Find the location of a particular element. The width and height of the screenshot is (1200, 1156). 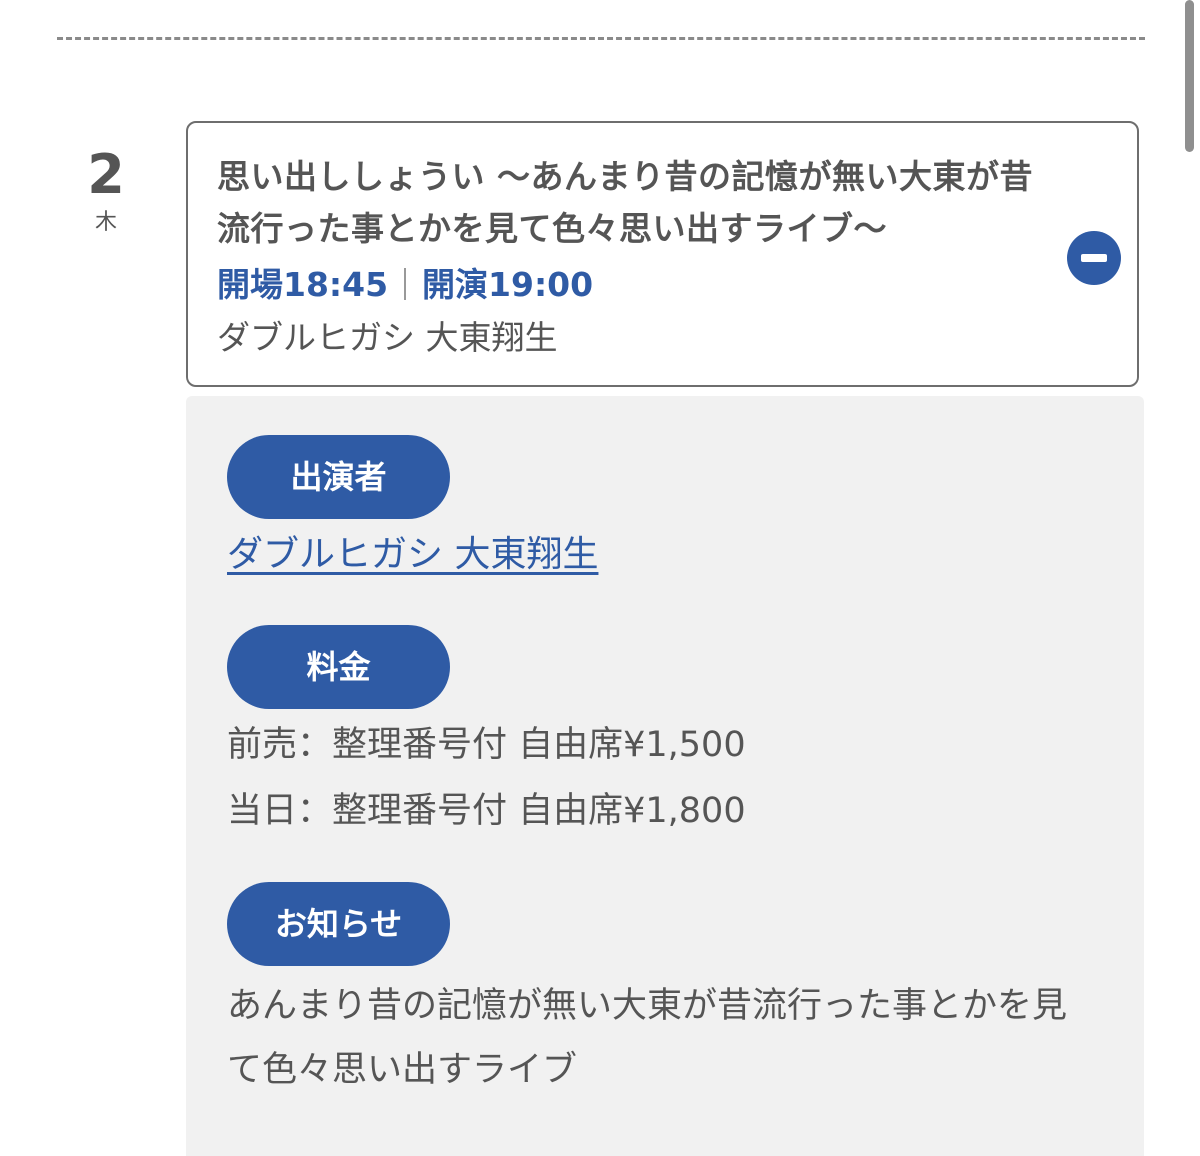

collapse-button is located at coordinates (1094, 258).